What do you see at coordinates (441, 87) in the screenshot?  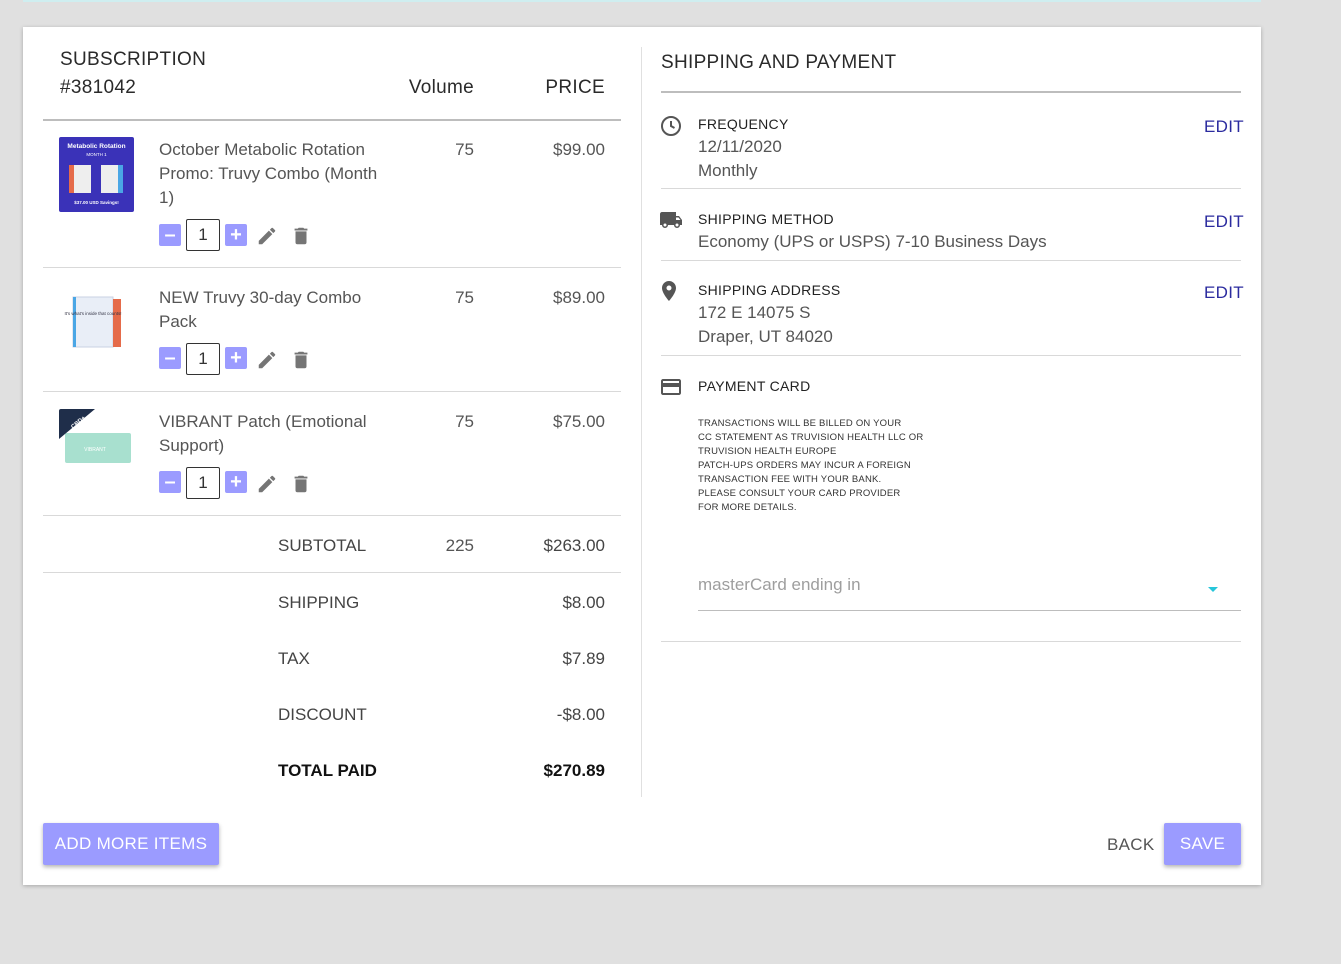 I see `volume-column-header: Volume` at bounding box center [441, 87].